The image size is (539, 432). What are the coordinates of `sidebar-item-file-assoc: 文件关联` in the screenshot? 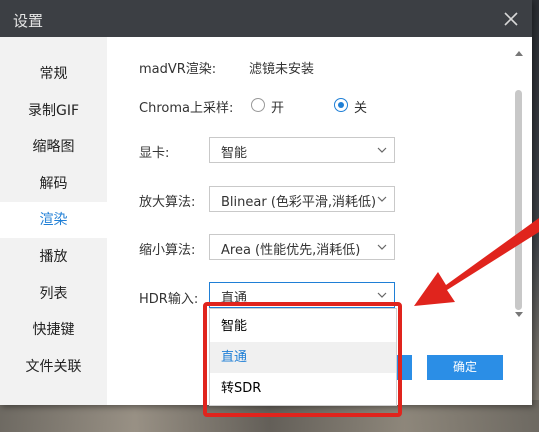 It's located at (53, 367).